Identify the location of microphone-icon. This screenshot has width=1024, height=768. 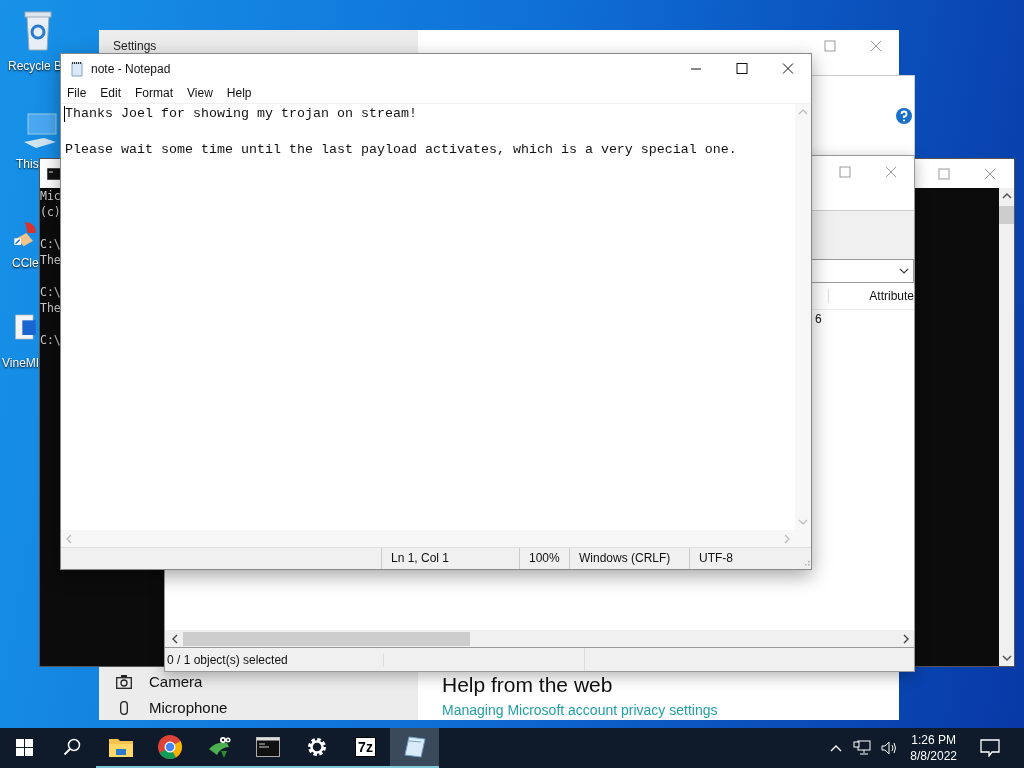
(124, 707).